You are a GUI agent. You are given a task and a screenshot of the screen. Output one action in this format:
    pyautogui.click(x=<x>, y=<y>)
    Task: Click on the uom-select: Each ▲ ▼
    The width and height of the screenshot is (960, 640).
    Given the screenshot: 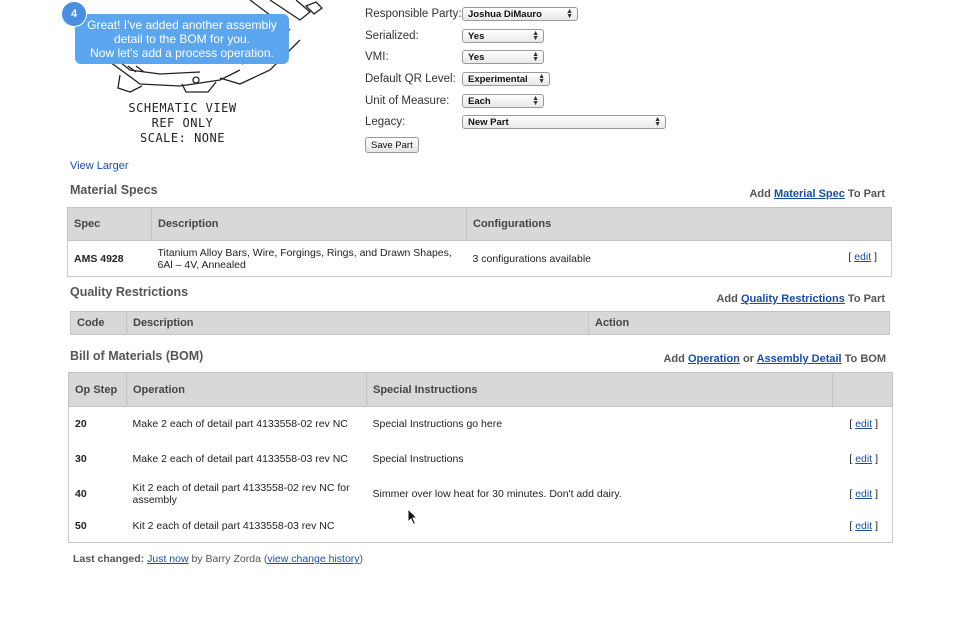 What is the action you would take?
    pyautogui.click(x=503, y=101)
    